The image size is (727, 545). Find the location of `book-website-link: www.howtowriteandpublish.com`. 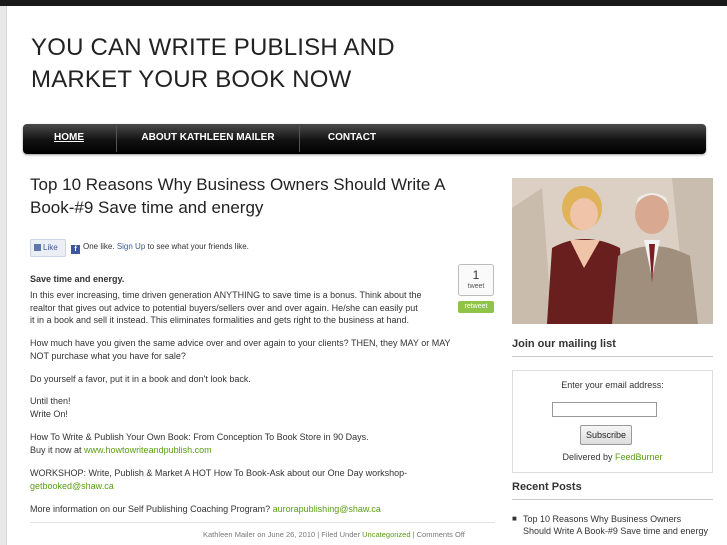

book-website-link: www.howtowriteandpublish.com is located at coordinates (148, 450).